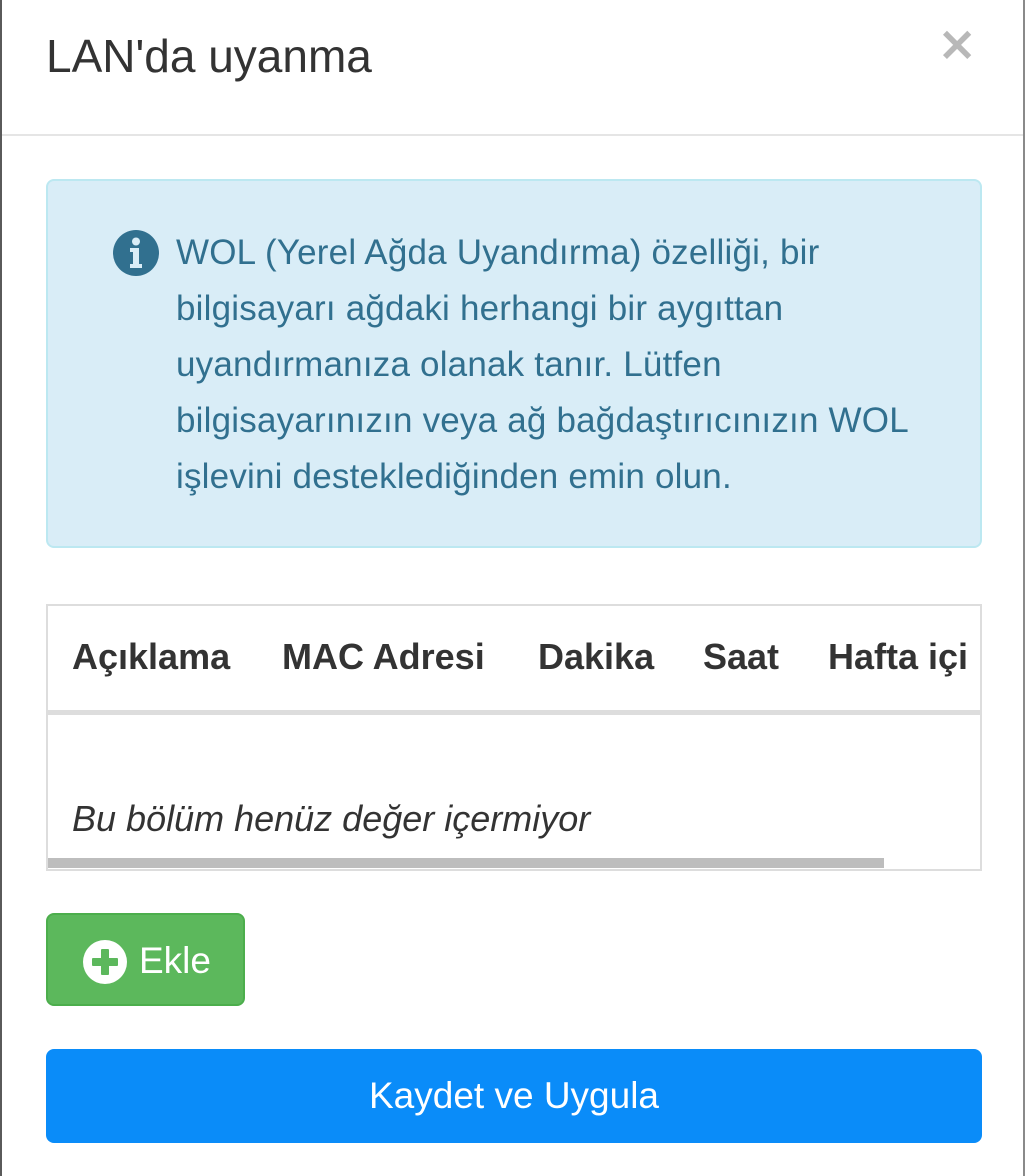 Image resolution: width=1027 pixels, height=1176 pixels. What do you see at coordinates (331, 818) in the screenshot?
I see `empty-table-message: Bu bölüm henüz değer içermiyor` at bounding box center [331, 818].